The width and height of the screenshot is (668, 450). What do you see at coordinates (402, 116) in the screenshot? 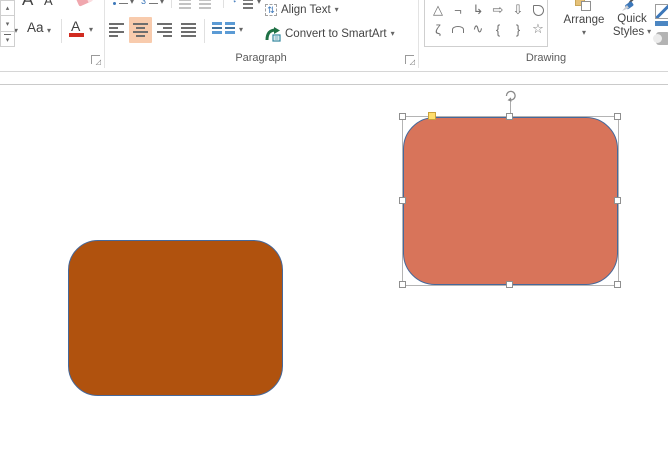
I see `selection-handle-nw` at bounding box center [402, 116].